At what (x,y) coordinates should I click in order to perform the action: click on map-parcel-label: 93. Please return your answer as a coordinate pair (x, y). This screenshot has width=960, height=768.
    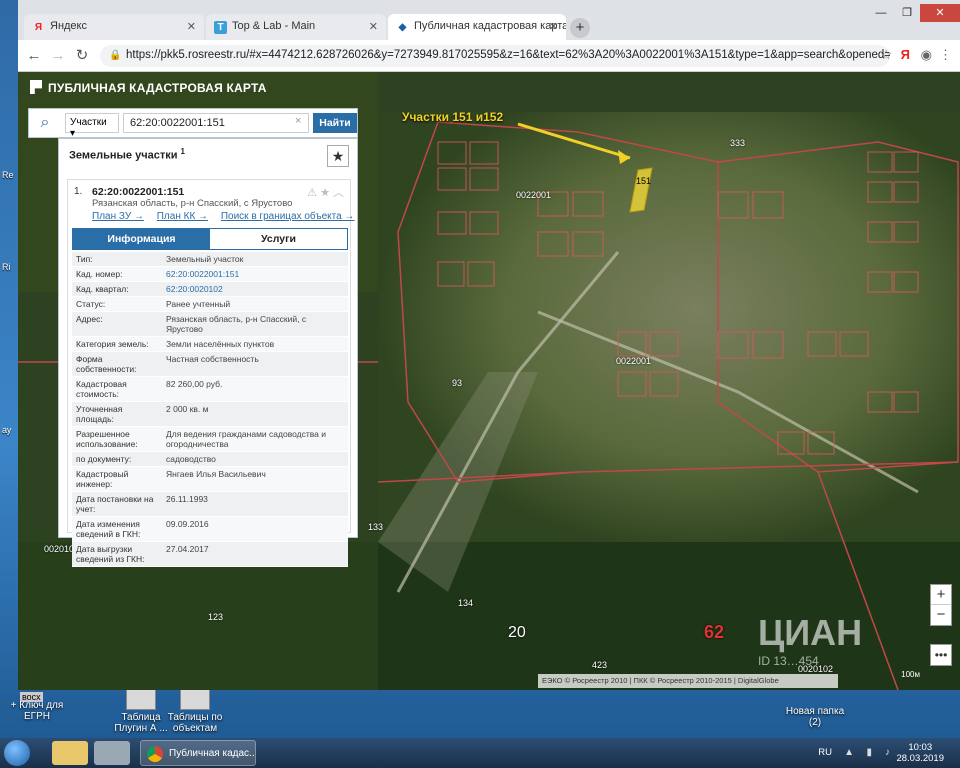
    Looking at the image, I should click on (457, 383).